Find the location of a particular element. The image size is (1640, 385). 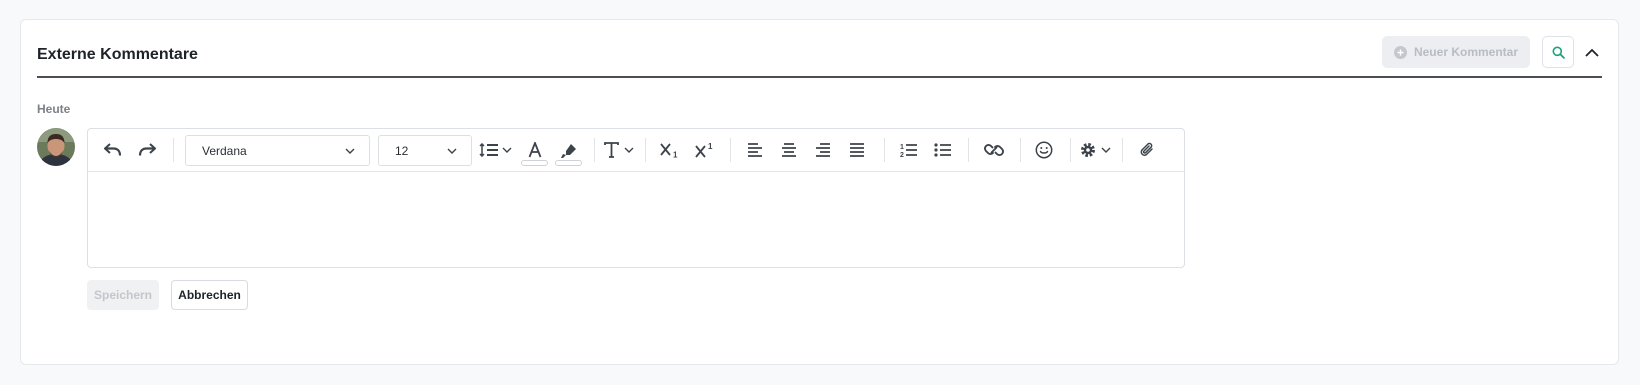

redo-button is located at coordinates (147, 150).